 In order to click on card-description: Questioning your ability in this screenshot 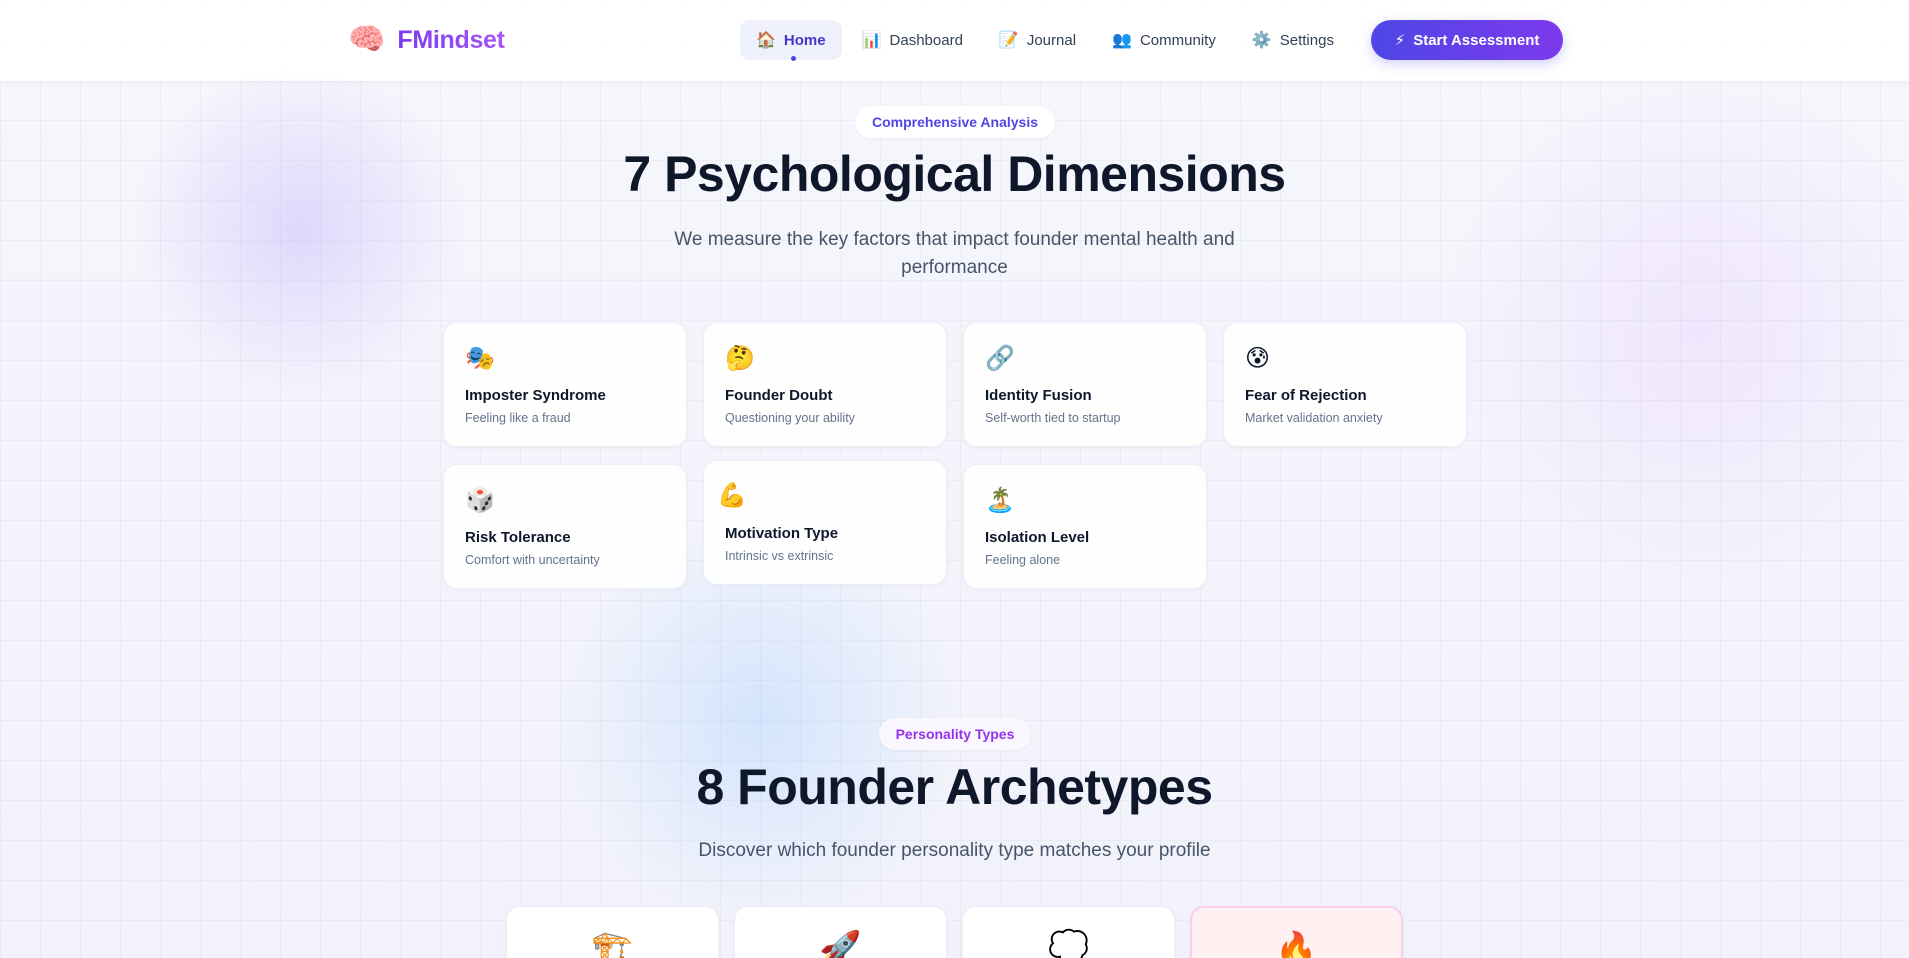, I will do `click(790, 418)`.